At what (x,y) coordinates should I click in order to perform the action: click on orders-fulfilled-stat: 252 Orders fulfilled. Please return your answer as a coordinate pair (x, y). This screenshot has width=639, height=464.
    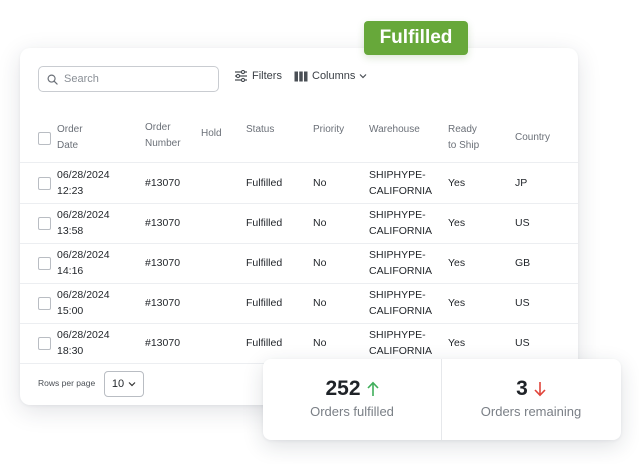
    Looking at the image, I should click on (352, 399).